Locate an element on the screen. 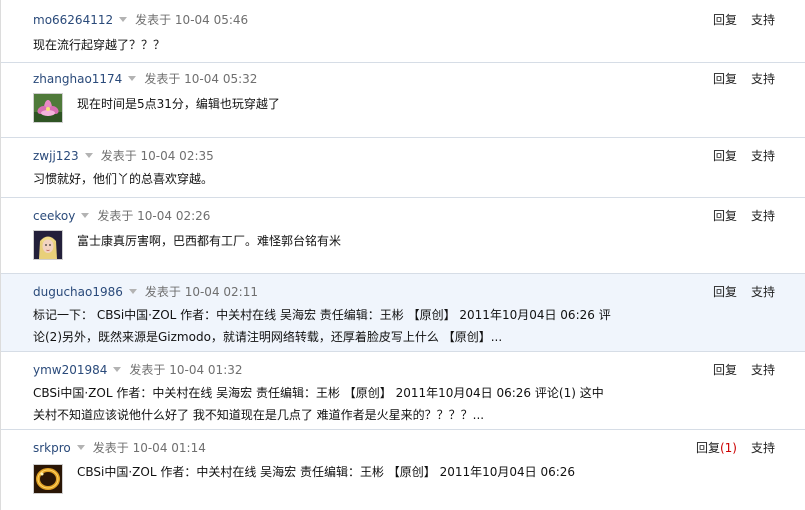 The image size is (805, 510). comment-text: 富士康真厉害啊，巴西都有工厂。难怪郭台铭有米 is located at coordinates (209, 241).